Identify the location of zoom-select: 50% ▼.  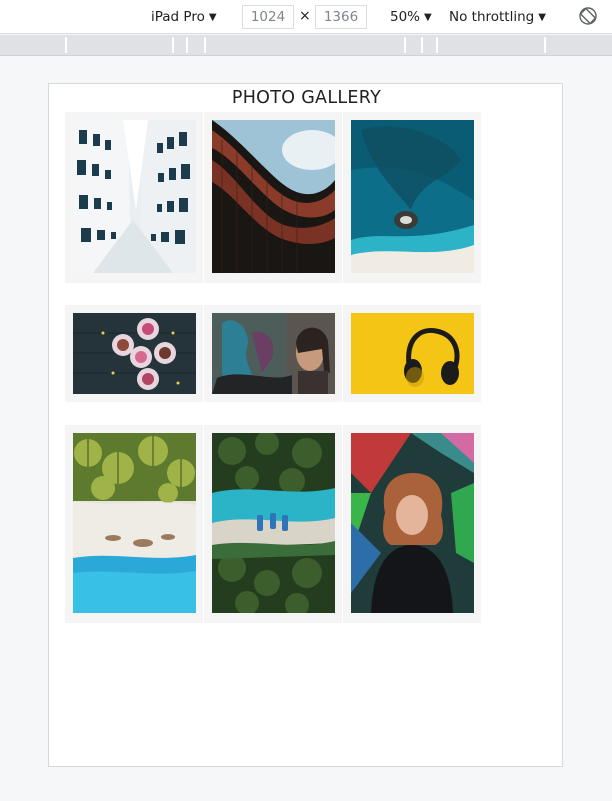
(411, 17).